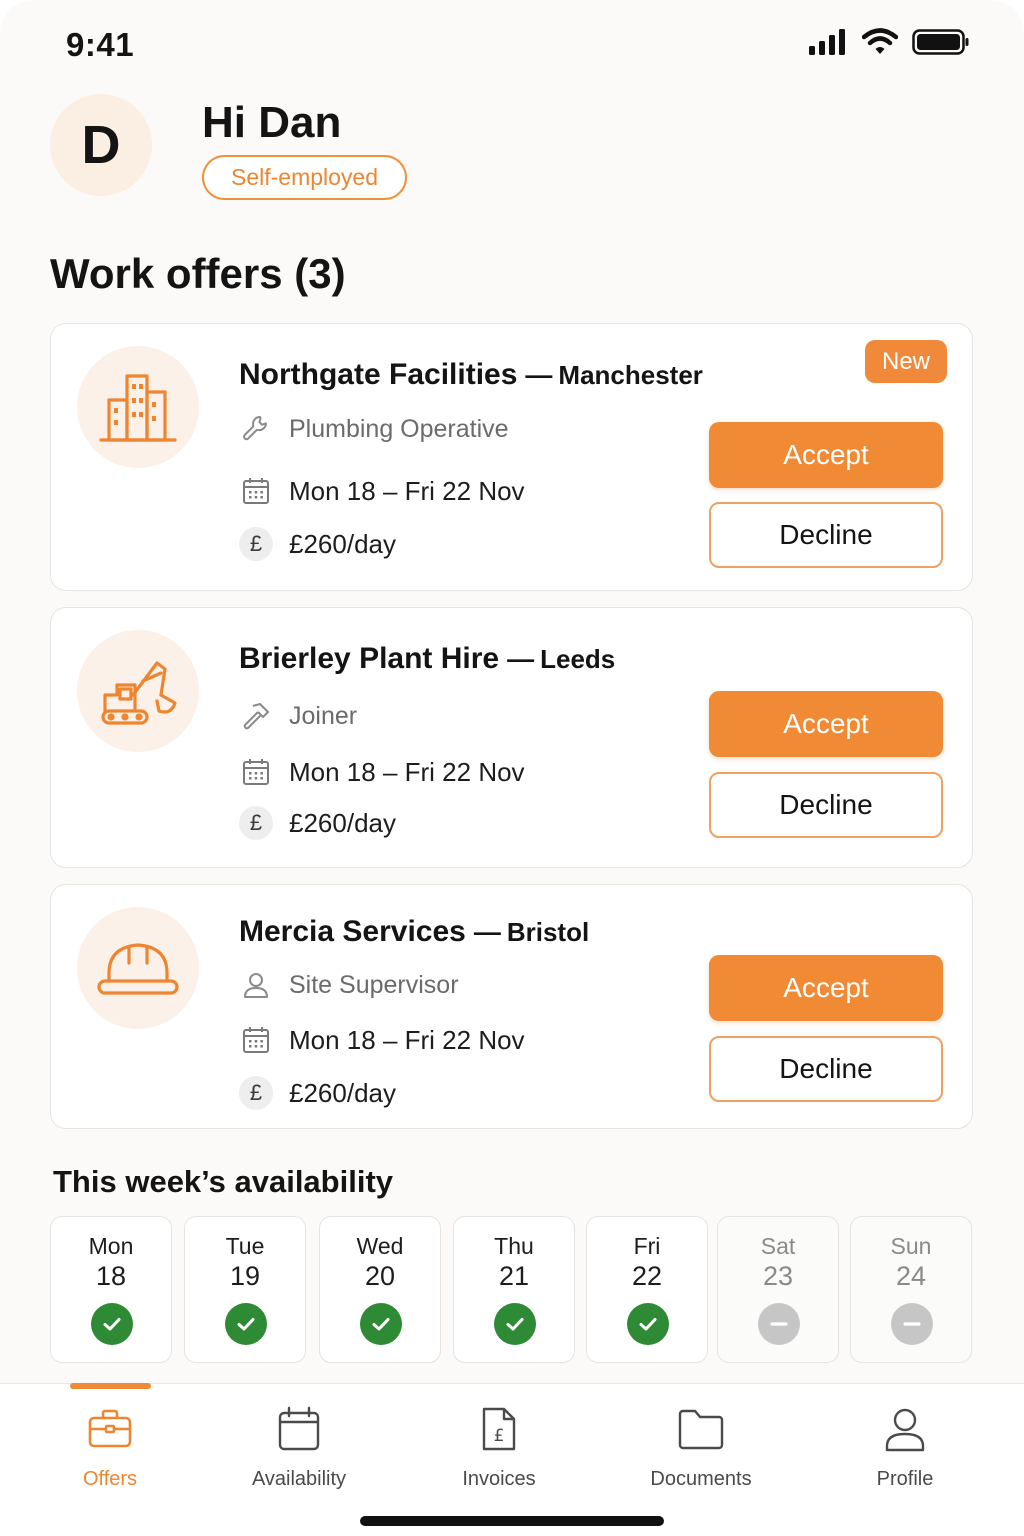 This screenshot has width=1024, height=1536. I want to click on tab-invoices: £ Invoices, so click(499, 1451).